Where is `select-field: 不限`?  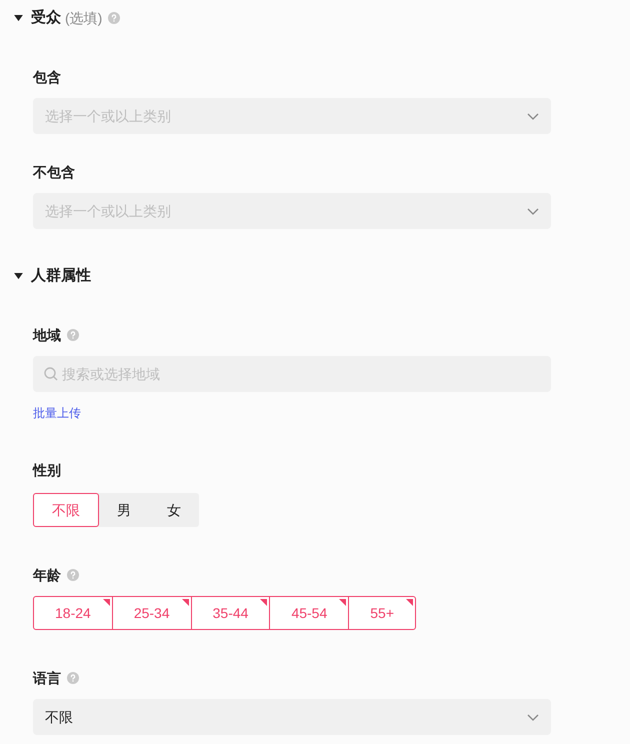 select-field: 不限 is located at coordinates (292, 717).